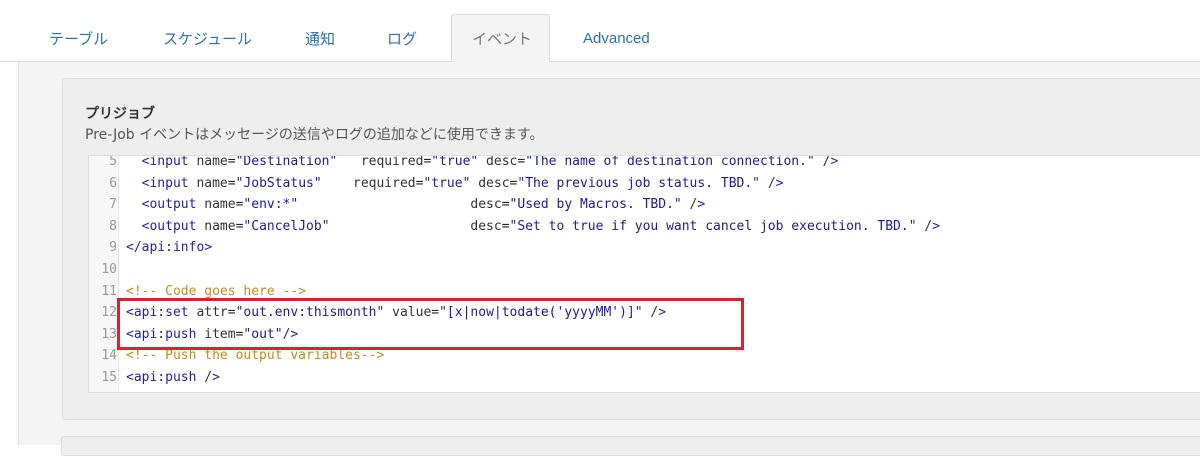  Describe the element at coordinates (109, 313) in the screenshot. I see `line-number: 12` at that location.